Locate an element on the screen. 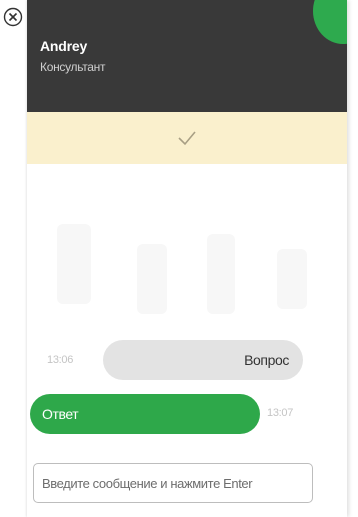  close-button is located at coordinates (13, 17).